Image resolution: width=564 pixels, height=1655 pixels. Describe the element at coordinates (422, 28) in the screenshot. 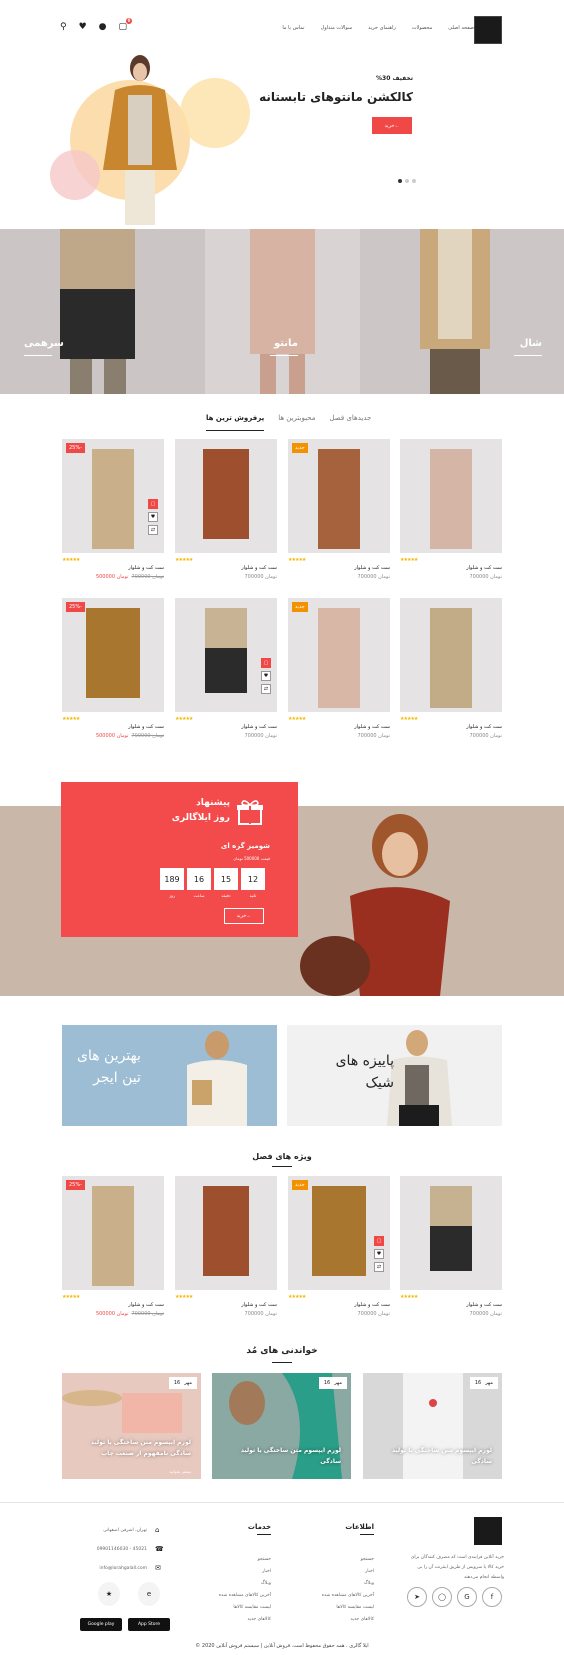

I see `nav-item: محصولات` at that location.